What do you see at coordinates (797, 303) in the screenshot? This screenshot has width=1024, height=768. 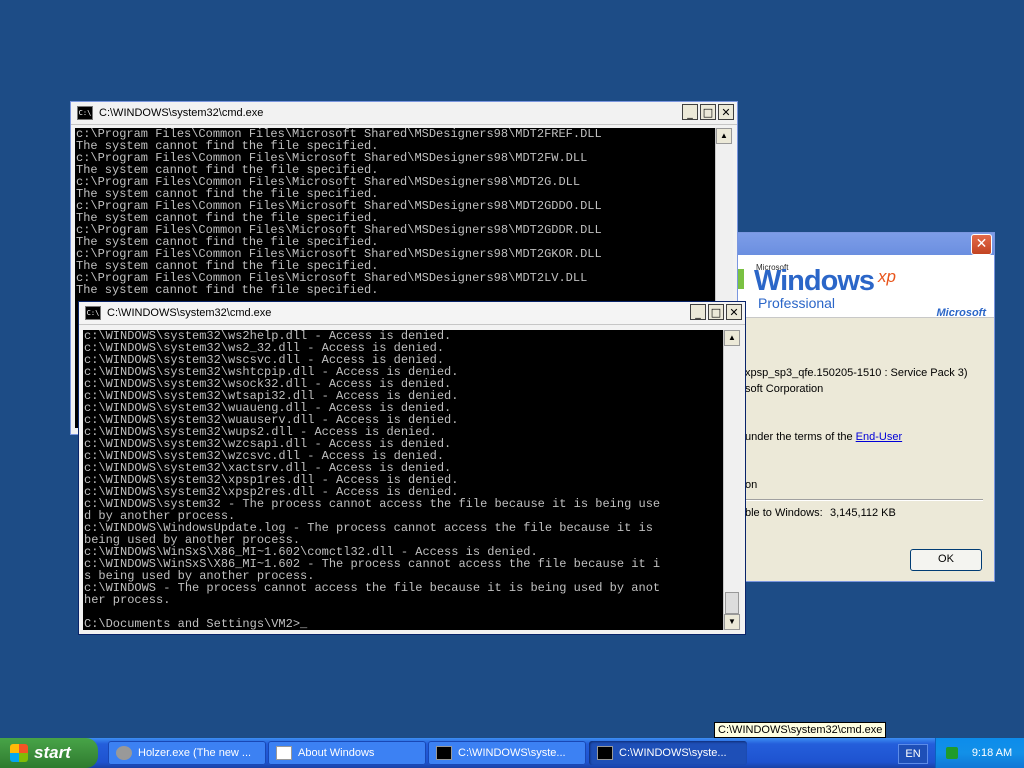 I see `banner-edition: Professional` at bounding box center [797, 303].